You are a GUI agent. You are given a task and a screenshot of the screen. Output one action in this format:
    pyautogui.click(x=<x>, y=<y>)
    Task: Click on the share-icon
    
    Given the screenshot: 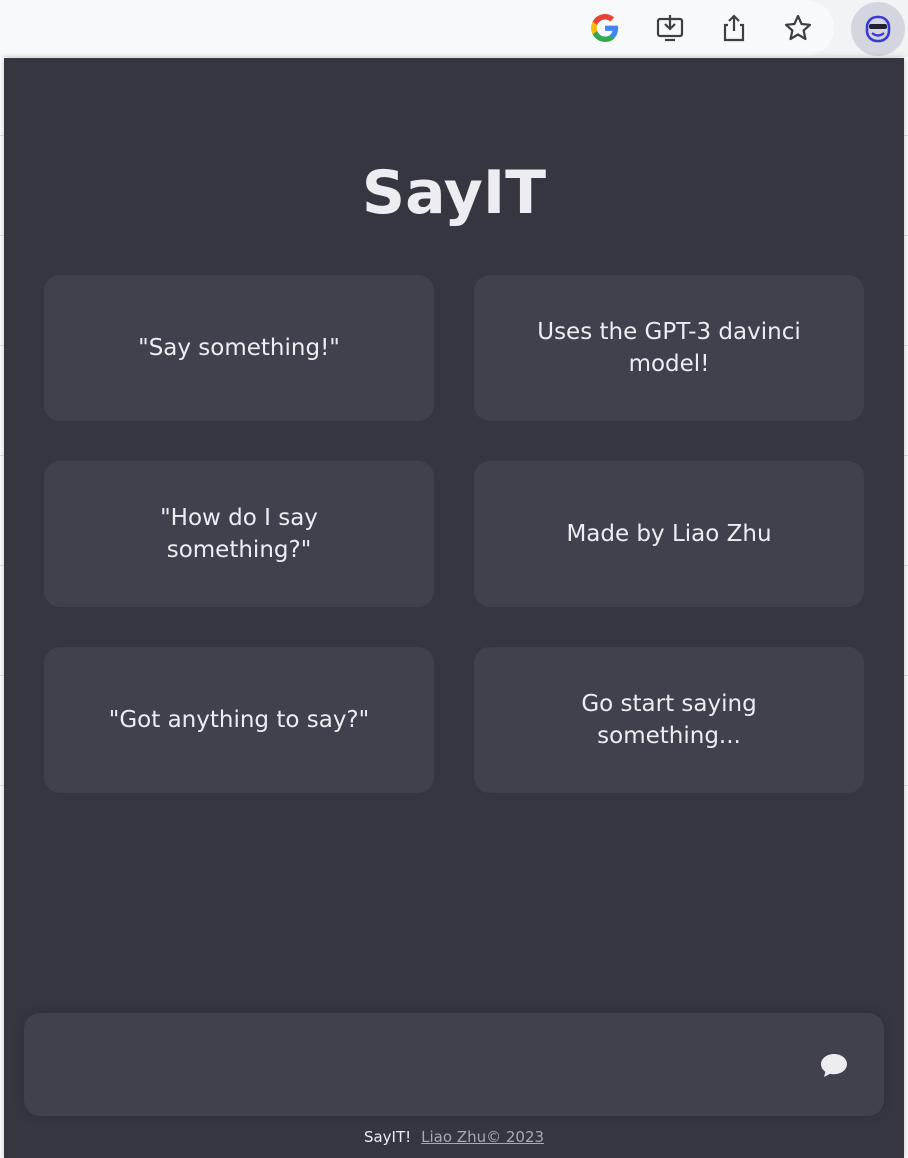 What is the action you would take?
    pyautogui.click(x=734, y=28)
    